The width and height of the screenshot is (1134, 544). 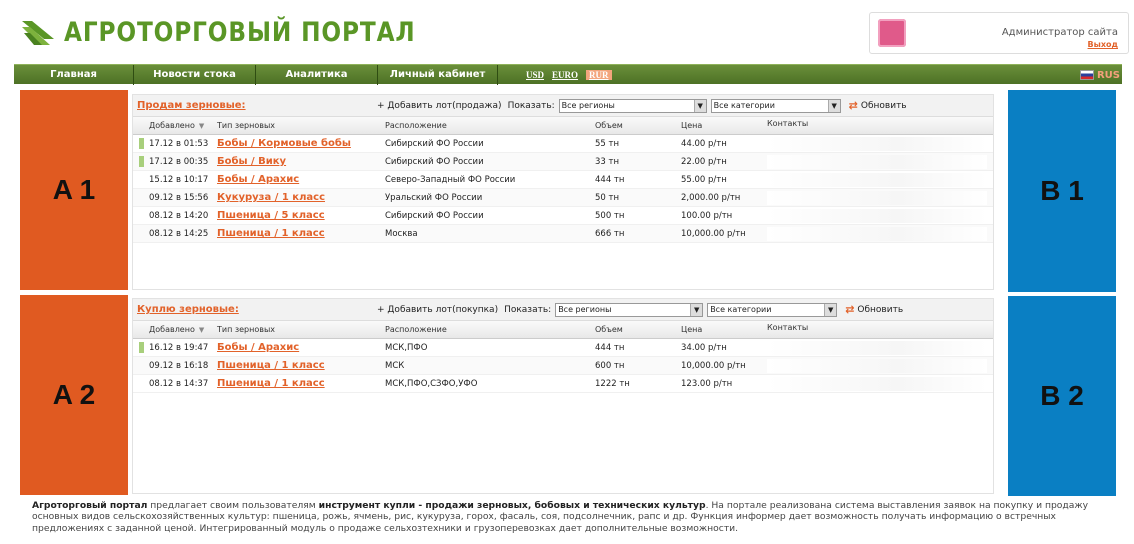 I want to click on add-buy-lot-button: + Добавить лот(покупка), so click(x=437, y=310).